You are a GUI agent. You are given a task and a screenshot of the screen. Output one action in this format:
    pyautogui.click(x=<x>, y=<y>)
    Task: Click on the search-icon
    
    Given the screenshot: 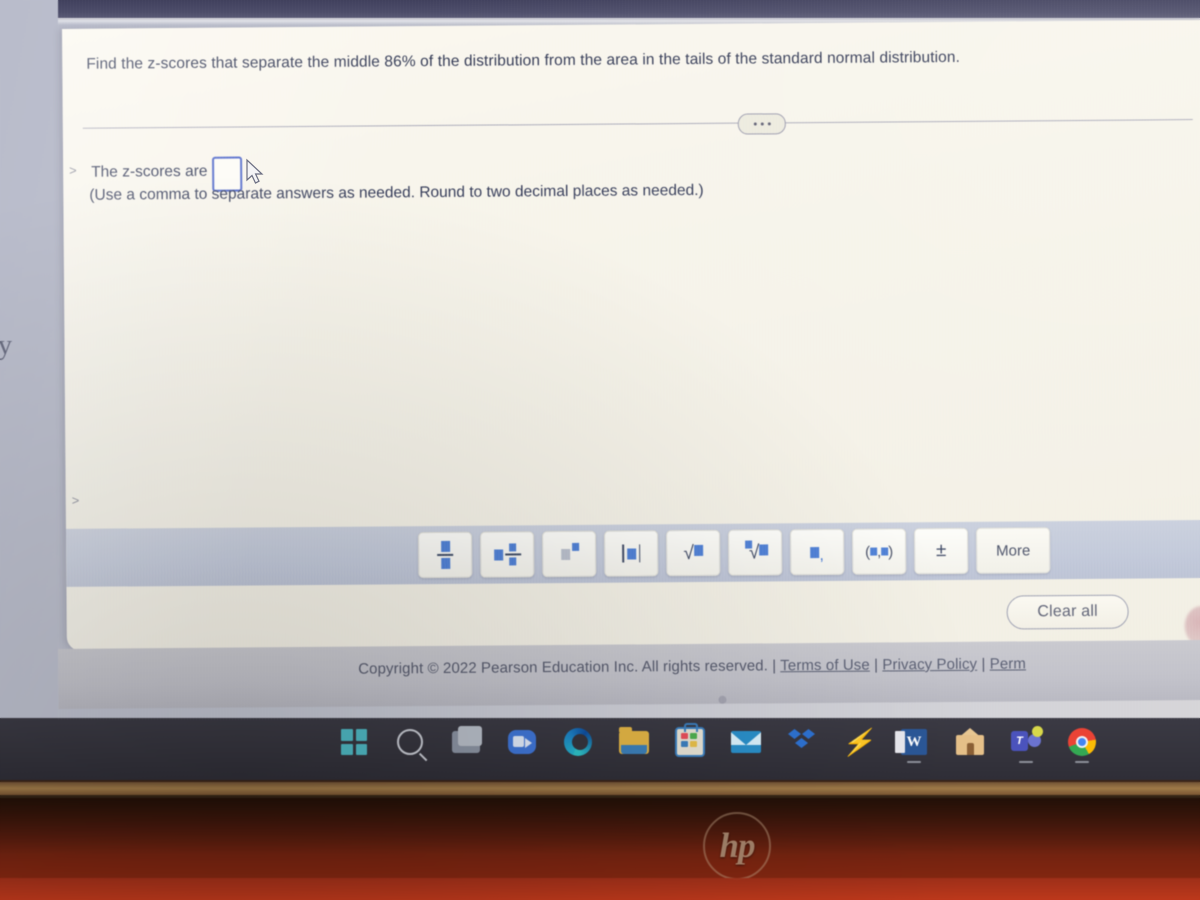 What is the action you would take?
    pyautogui.click(x=410, y=742)
    